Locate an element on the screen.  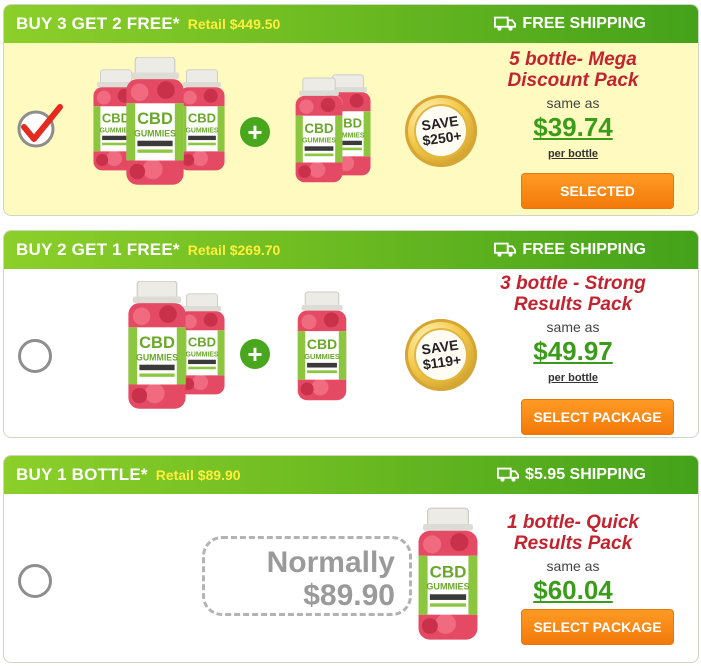
retail-price: Retail $89.90 is located at coordinates (198, 475).